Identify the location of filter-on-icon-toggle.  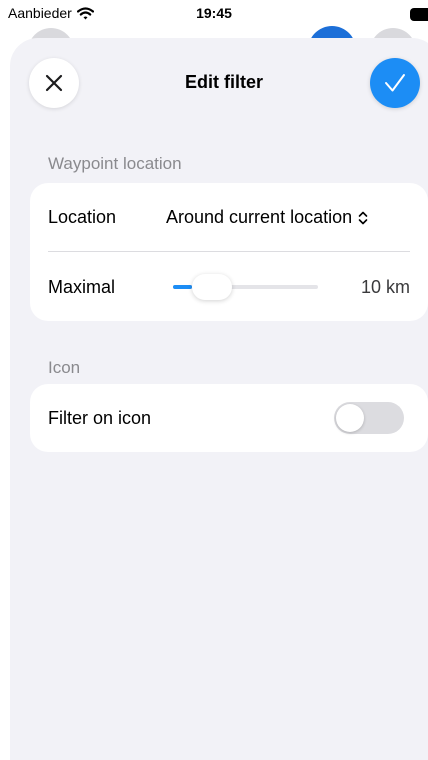
(369, 418).